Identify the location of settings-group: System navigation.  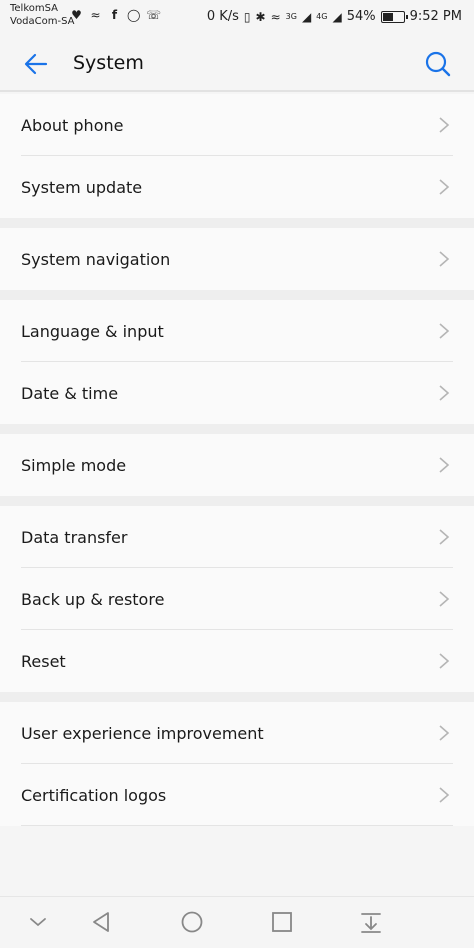
(237, 259).